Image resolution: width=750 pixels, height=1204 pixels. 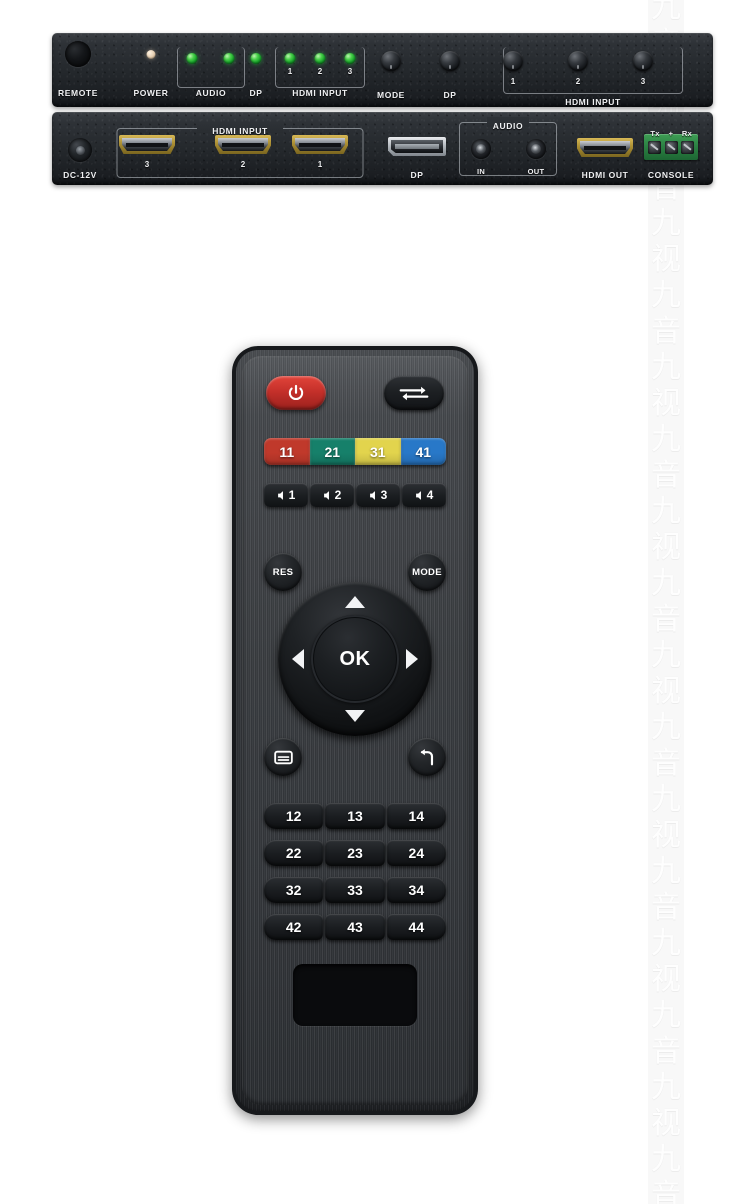 What do you see at coordinates (290, 71) in the screenshot?
I see `led-number-1: 1` at bounding box center [290, 71].